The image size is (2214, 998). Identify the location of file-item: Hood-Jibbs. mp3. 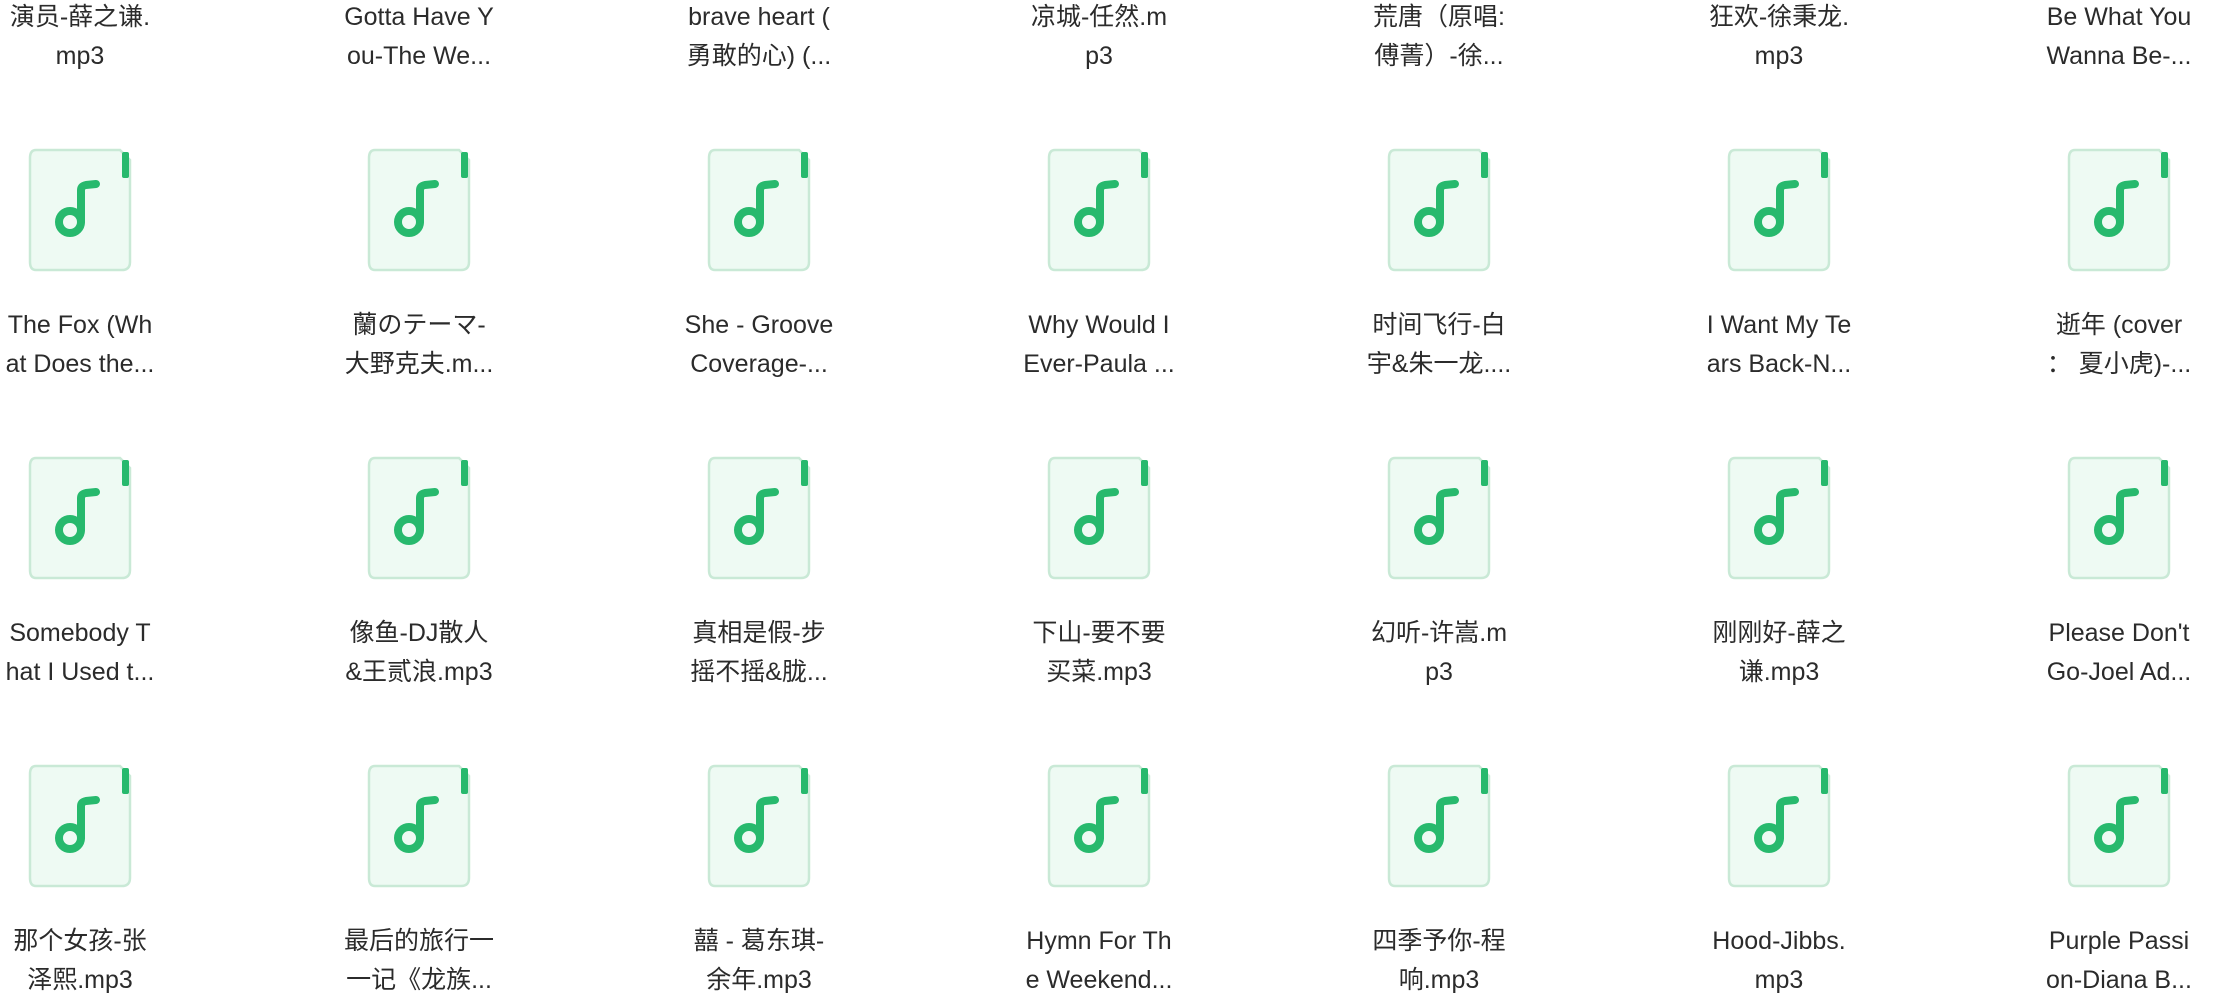
(1779, 499).